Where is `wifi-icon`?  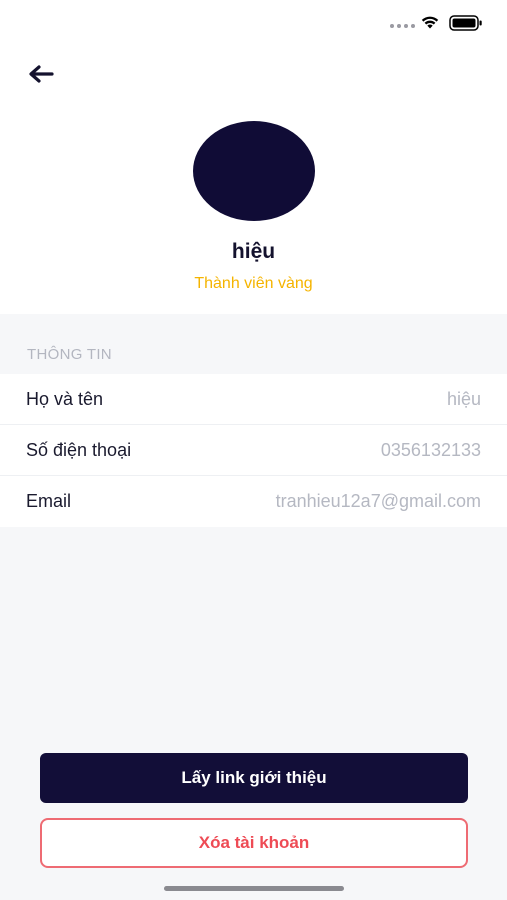
wifi-icon is located at coordinates (430, 22).